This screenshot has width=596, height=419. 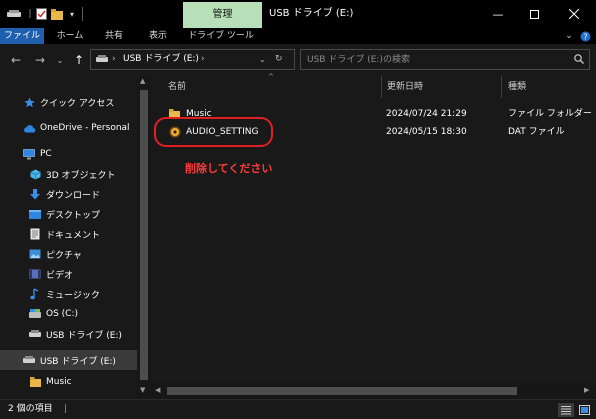 What do you see at coordinates (426, 132) in the screenshot?
I see `file-date: 2024/05/15 18:30` at bounding box center [426, 132].